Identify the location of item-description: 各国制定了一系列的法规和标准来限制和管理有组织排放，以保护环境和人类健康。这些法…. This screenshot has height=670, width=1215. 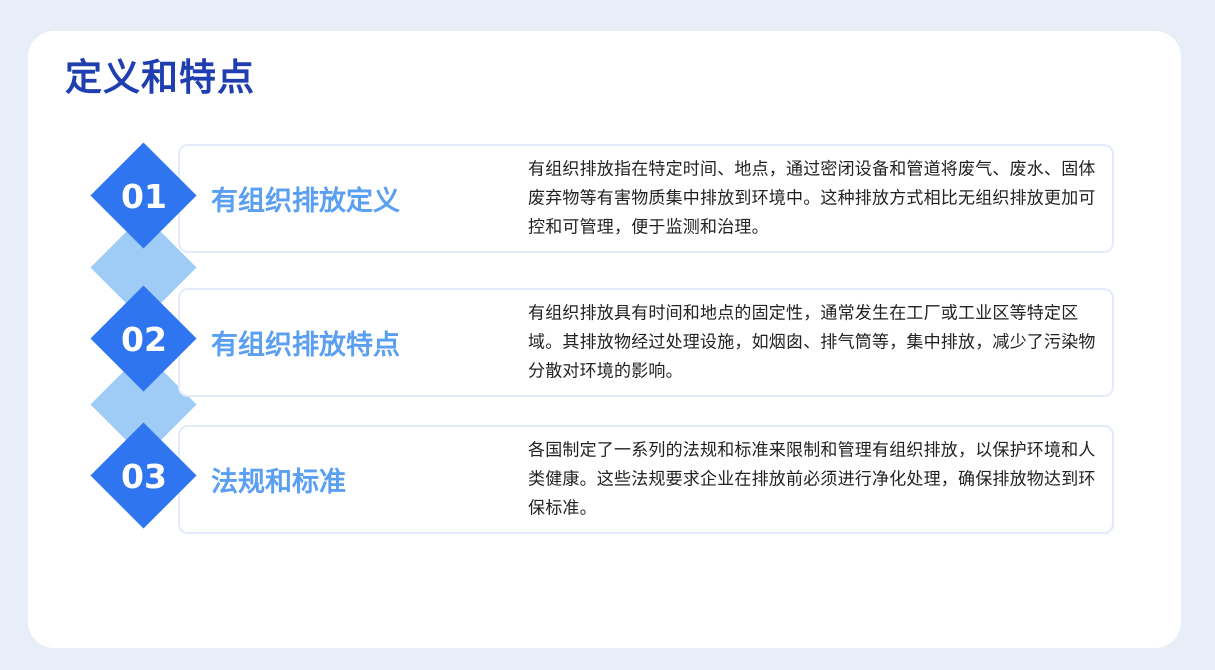
(812, 479).